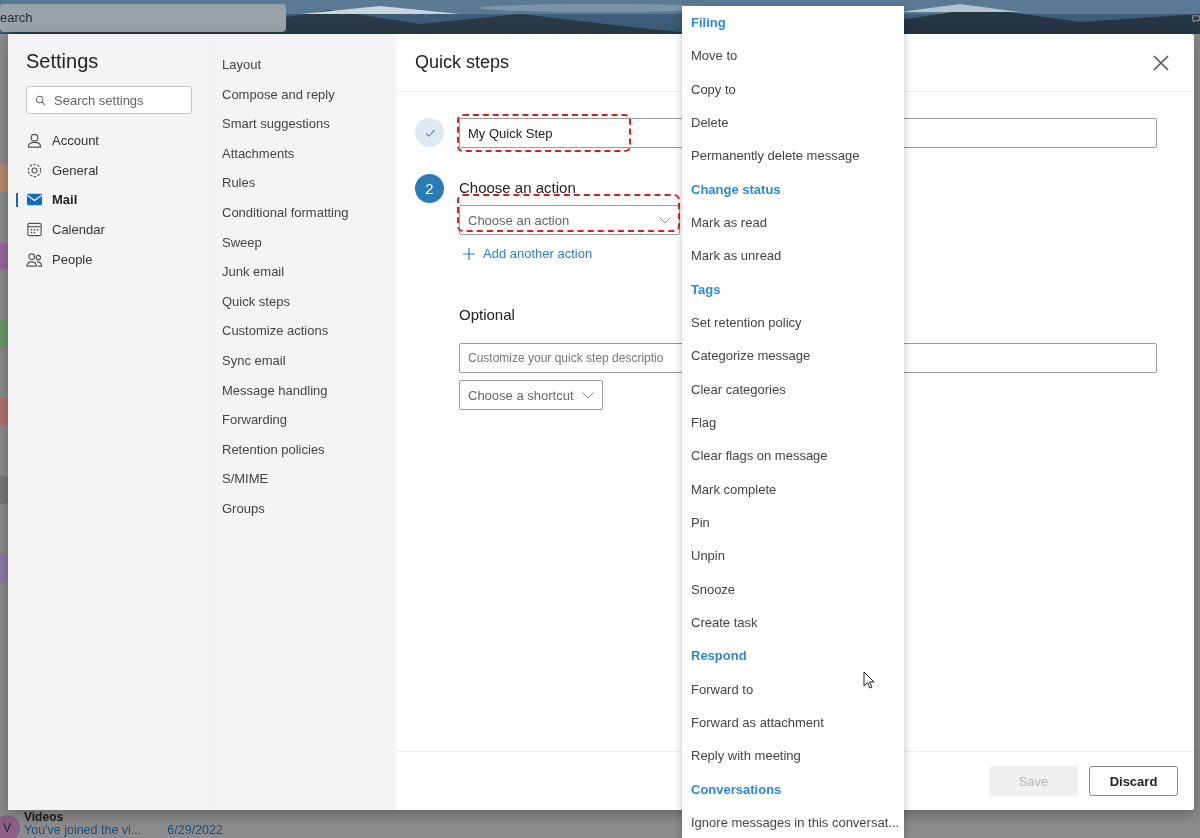  I want to click on message-sender: Videos, so click(44, 817).